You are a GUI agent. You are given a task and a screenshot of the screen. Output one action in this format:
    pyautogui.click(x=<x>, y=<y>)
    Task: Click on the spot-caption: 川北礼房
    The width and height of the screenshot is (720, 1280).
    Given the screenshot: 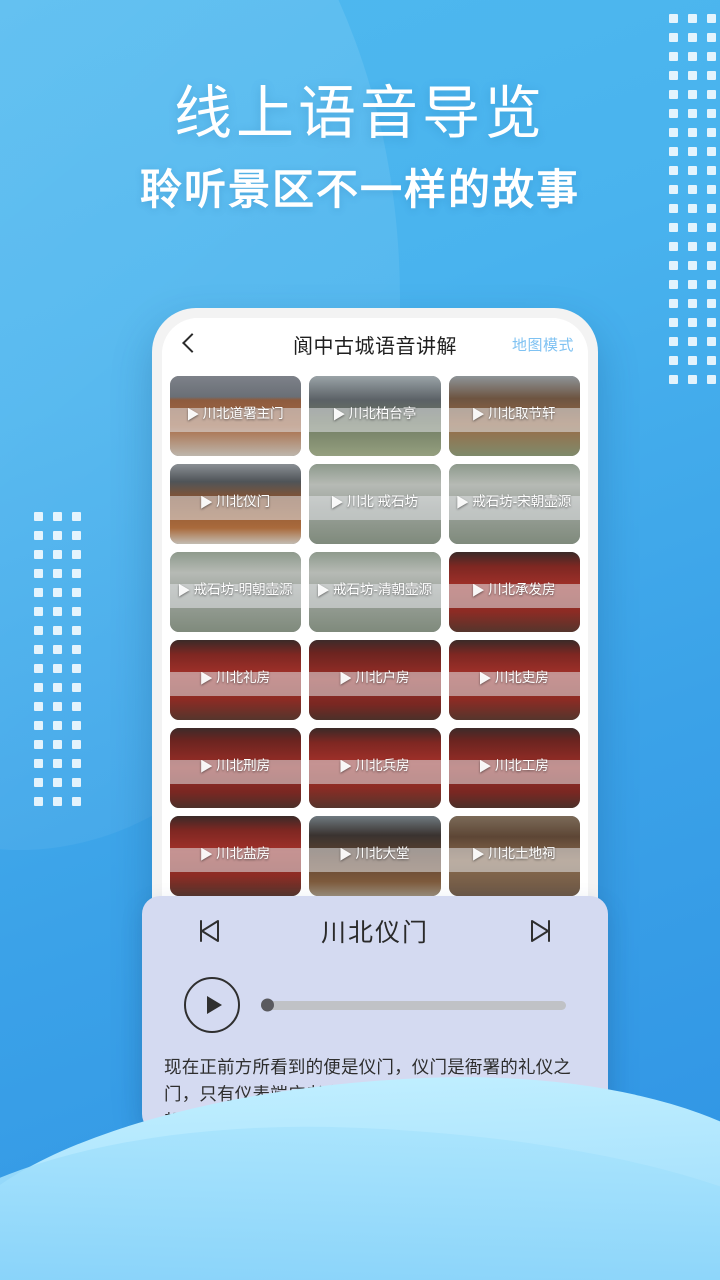 What is the action you would take?
    pyautogui.click(x=235, y=678)
    